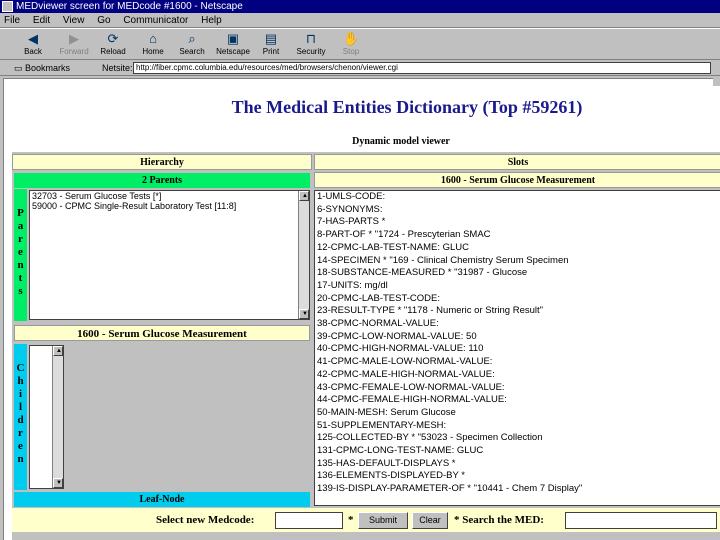  Describe the element at coordinates (57, 417) in the screenshot. I see `children-scrollbar: ▲ ▼` at that location.